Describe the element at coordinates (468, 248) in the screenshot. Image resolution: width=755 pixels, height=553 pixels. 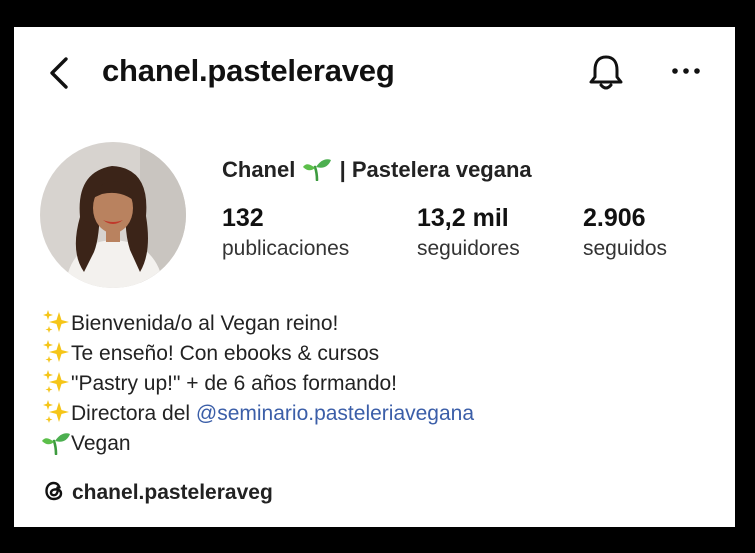
I see `followers-label: seguidores` at that location.